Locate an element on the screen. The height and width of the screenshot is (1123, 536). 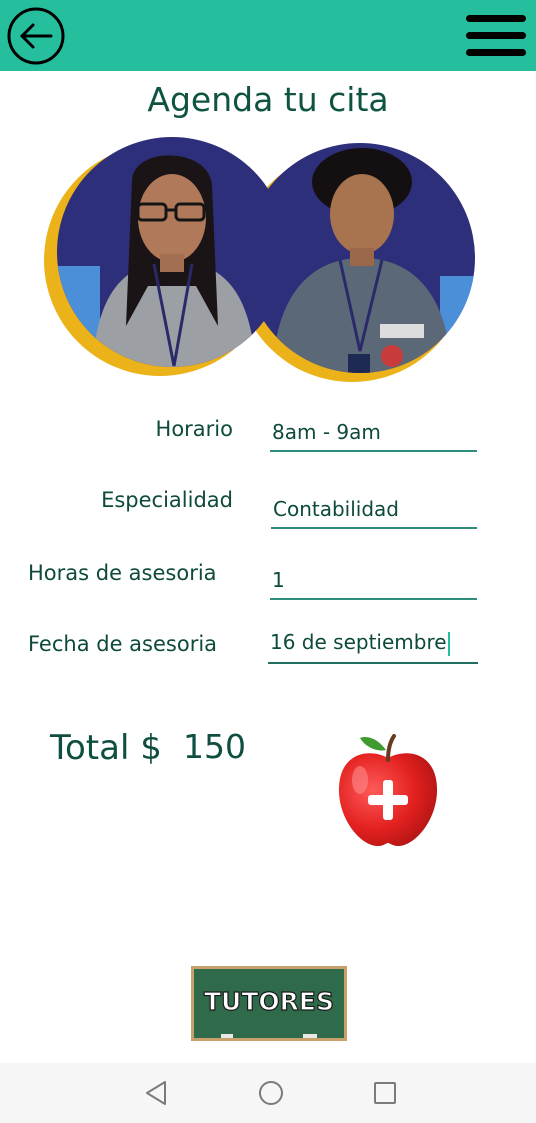
especialidad-field: Contabilidad is located at coordinates (374, 513).